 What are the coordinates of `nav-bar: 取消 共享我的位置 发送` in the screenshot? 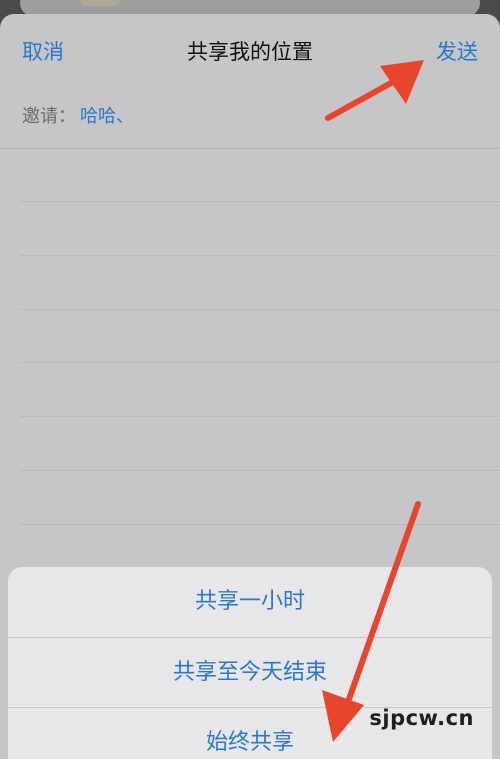 It's located at (250, 50).